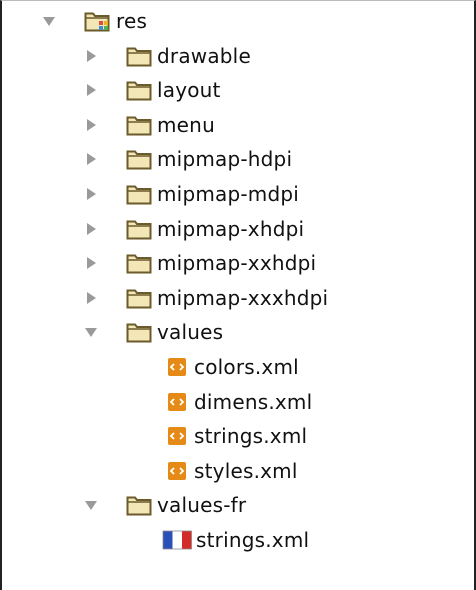 Image resolution: width=476 pixels, height=590 pixels. I want to click on tree-node-layout: layout, so click(237, 90).